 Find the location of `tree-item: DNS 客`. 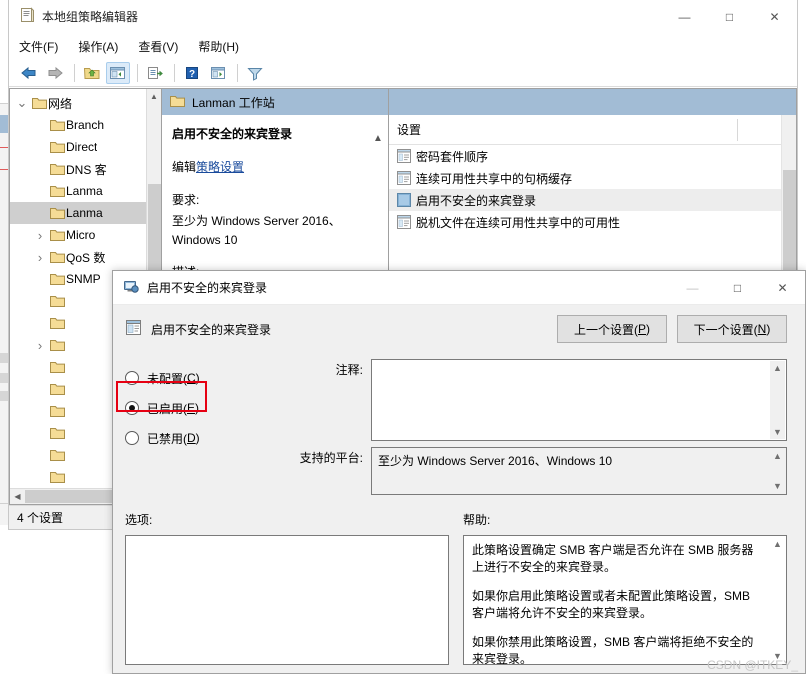

tree-item: DNS 客 is located at coordinates (85, 169).